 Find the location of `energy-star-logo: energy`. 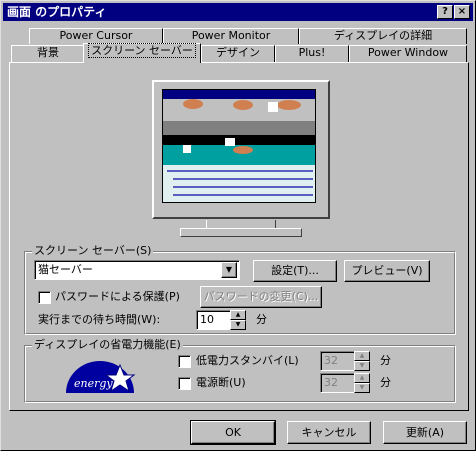

energy-star-logo: energy is located at coordinates (100, 377).